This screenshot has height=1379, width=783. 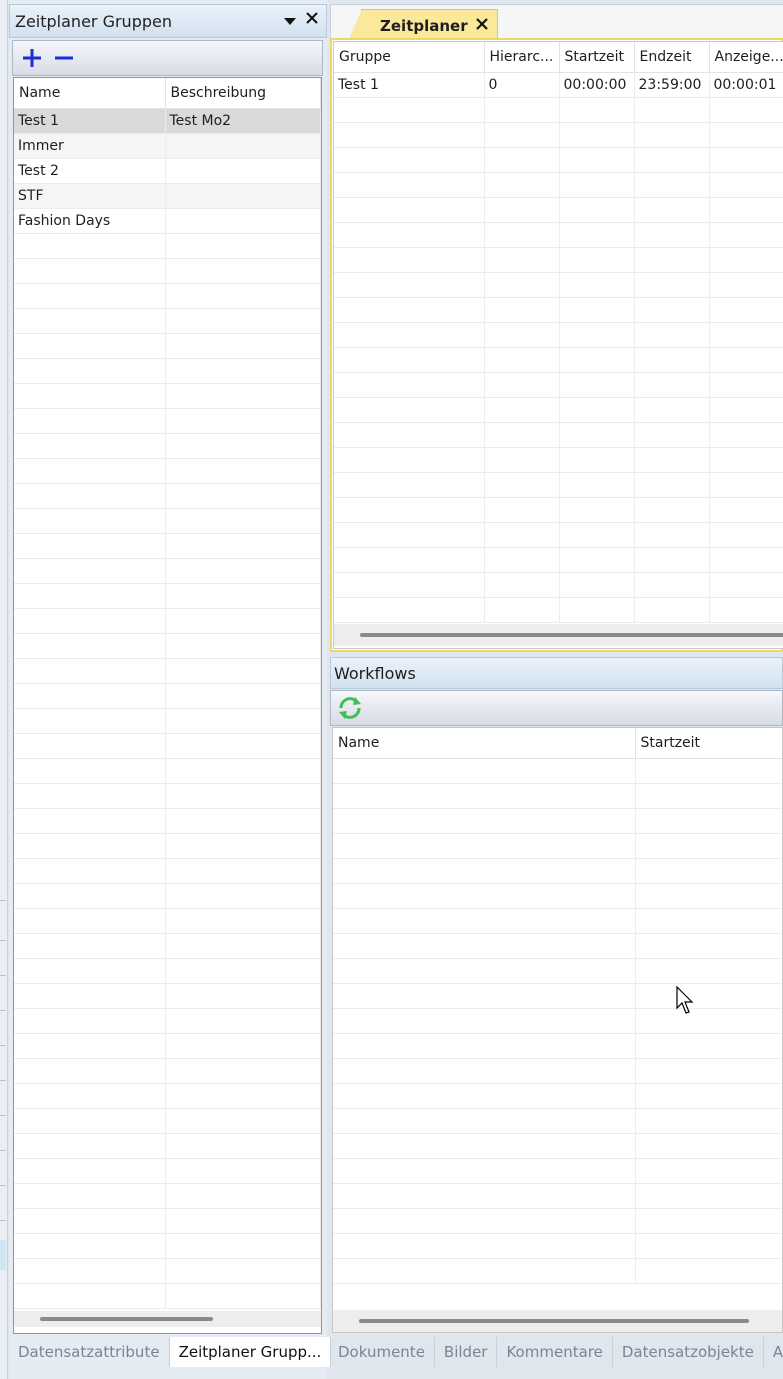 What do you see at coordinates (167, 146) in the screenshot?
I see `table-row: Immer` at bounding box center [167, 146].